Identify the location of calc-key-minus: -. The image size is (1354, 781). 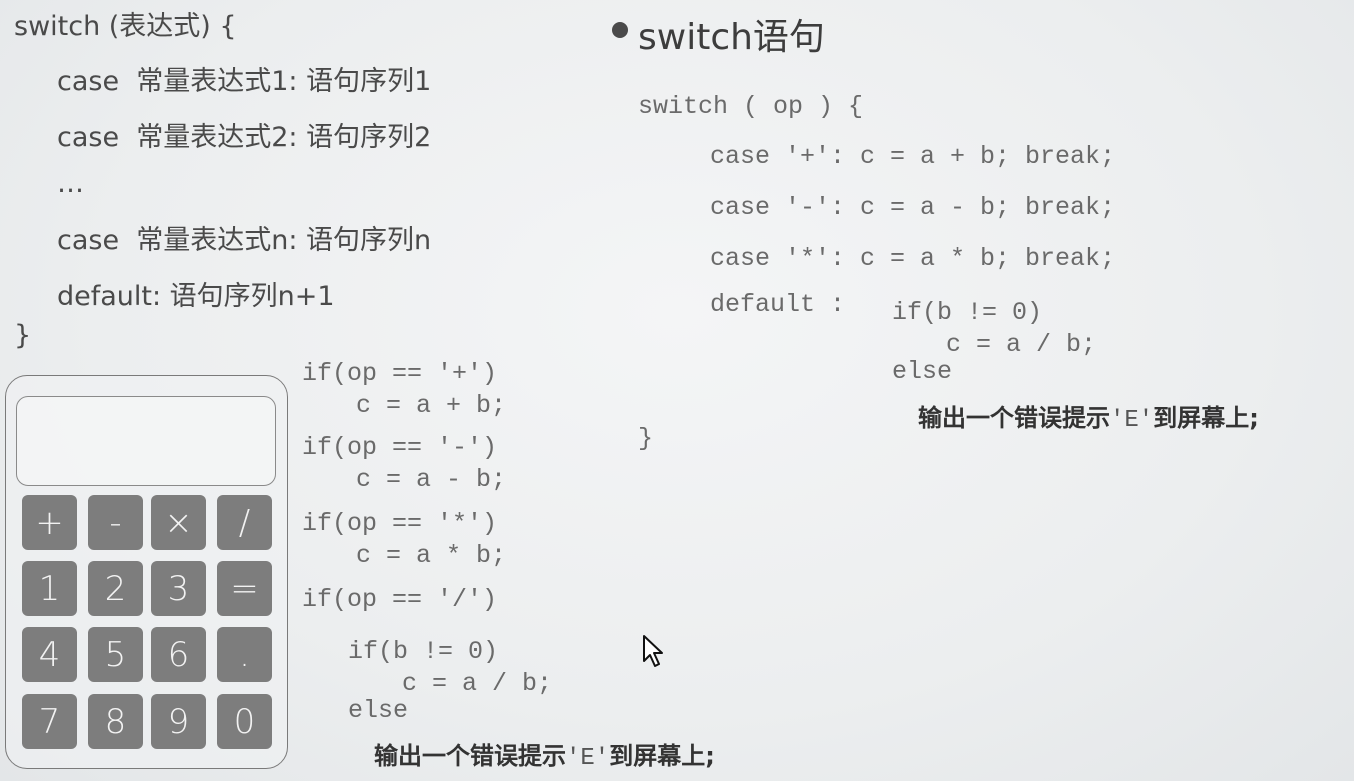
(115, 522).